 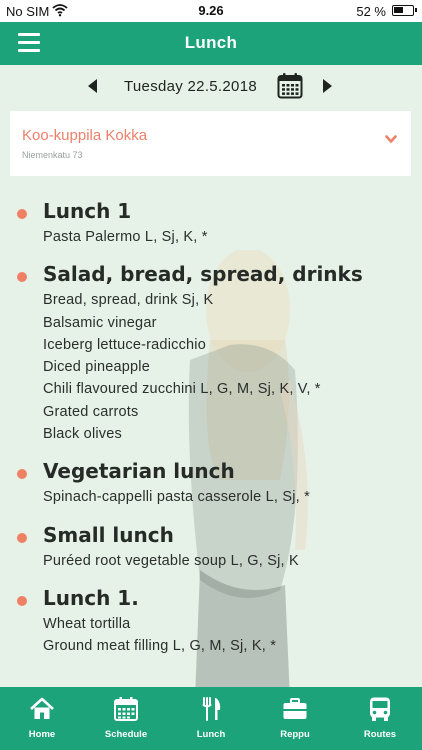 I want to click on restaurant-address: Niemenkatu 73, so click(x=52, y=155).